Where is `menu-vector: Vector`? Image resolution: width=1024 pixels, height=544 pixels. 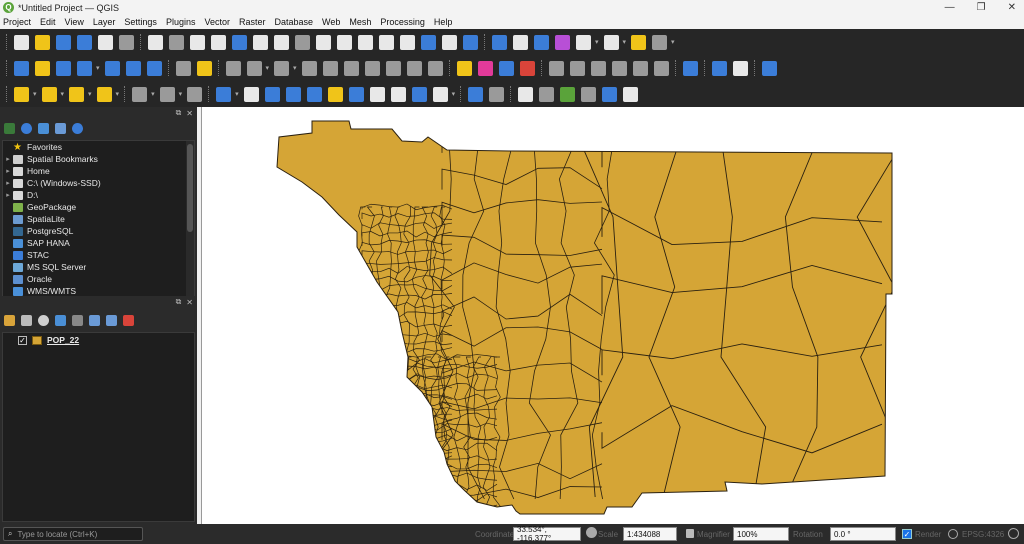
menu-vector: Vector is located at coordinates (217, 22).